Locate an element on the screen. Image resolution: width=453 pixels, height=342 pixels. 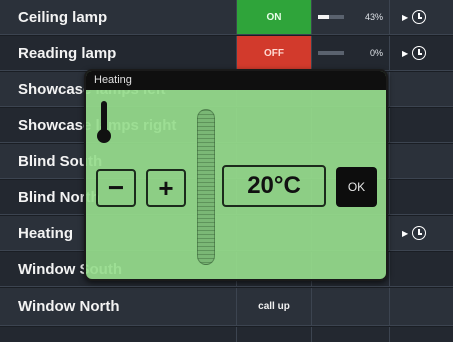
dimmer-level: 43% is located at coordinates (351, 17).